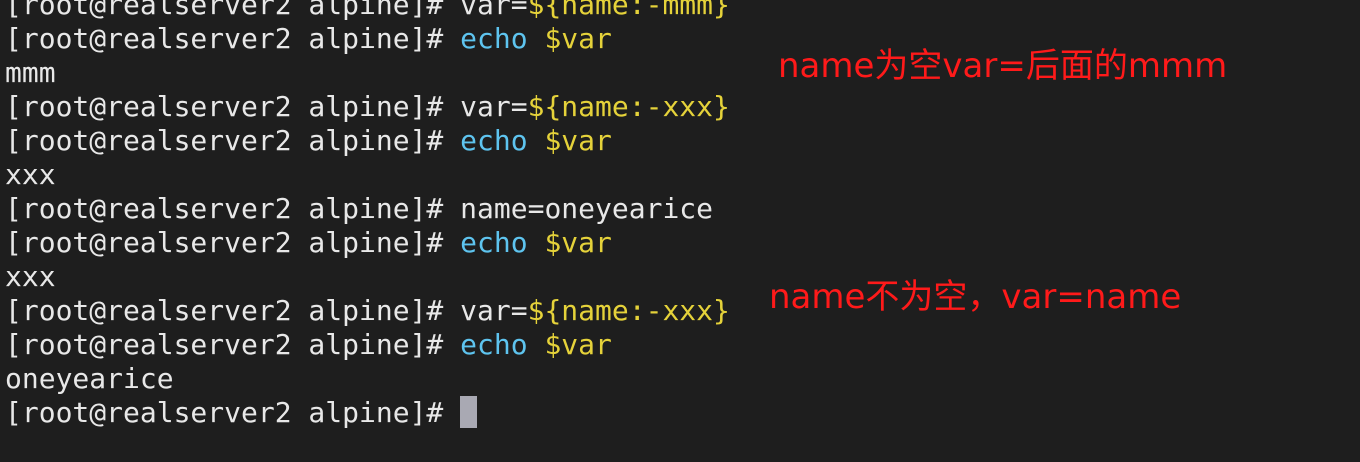 The height and width of the screenshot is (462, 1360). What do you see at coordinates (367, 379) in the screenshot?
I see `terminal-line: oneyearice` at bounding box center [367, 379].